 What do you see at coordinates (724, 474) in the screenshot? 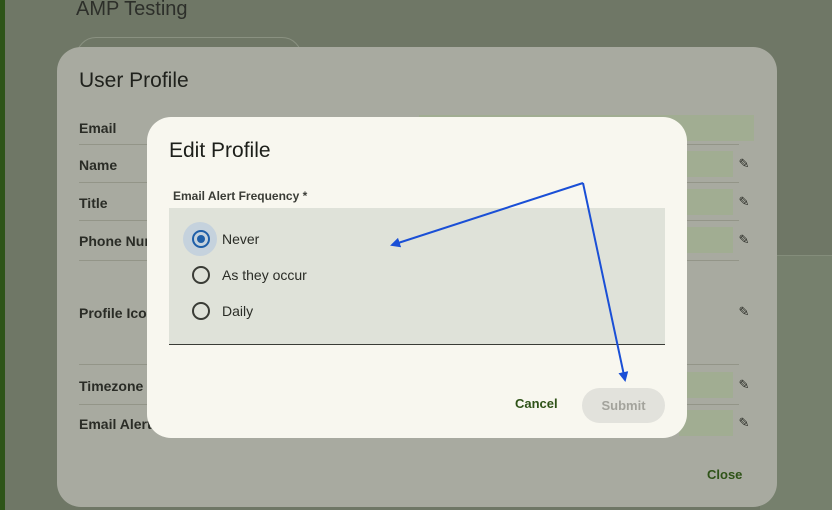
I see `close-button: Close` at bounding box center [724, 474].